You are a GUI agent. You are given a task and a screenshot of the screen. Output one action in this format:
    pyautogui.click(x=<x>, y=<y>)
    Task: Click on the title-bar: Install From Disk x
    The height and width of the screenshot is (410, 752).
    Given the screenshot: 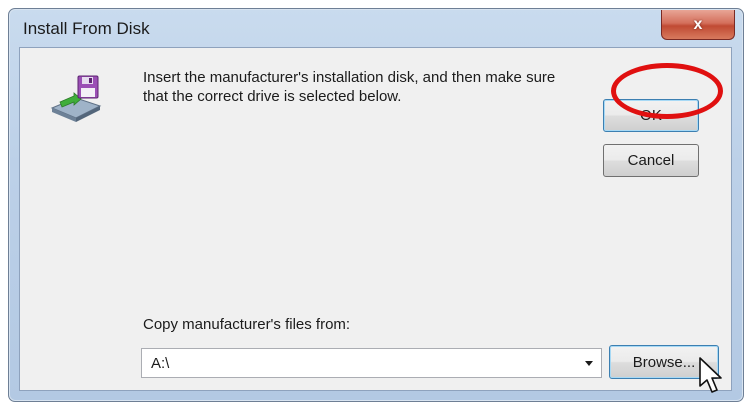 What is the action you would take?
    pyautogui.click(x=376, y=28)
    